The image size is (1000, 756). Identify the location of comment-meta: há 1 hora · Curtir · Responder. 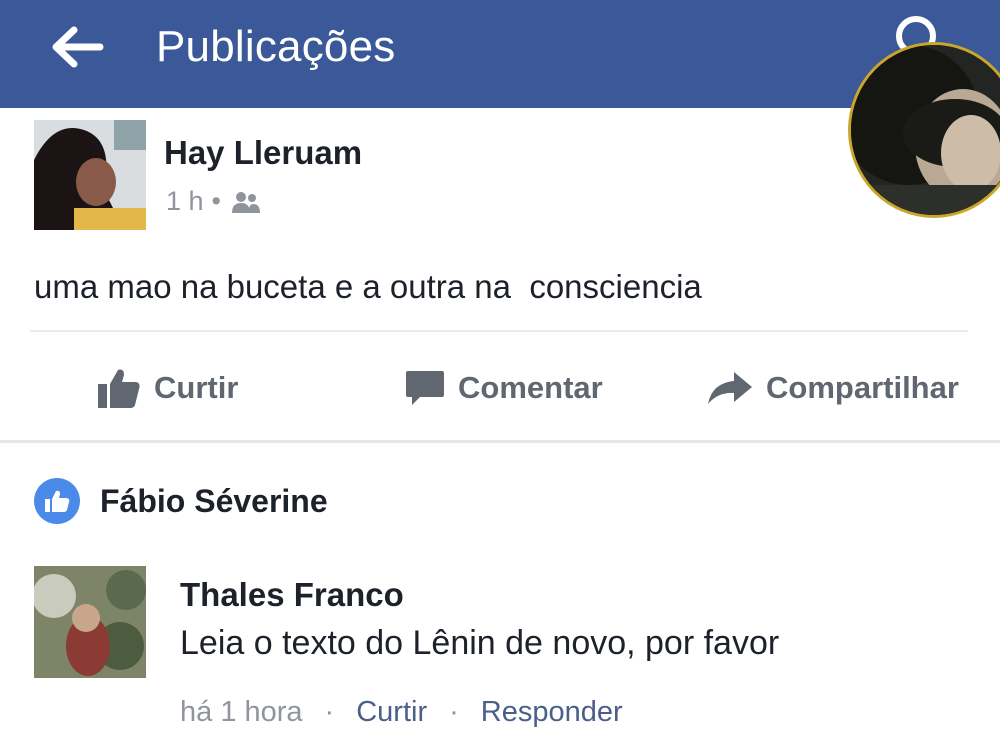
(401, 712).